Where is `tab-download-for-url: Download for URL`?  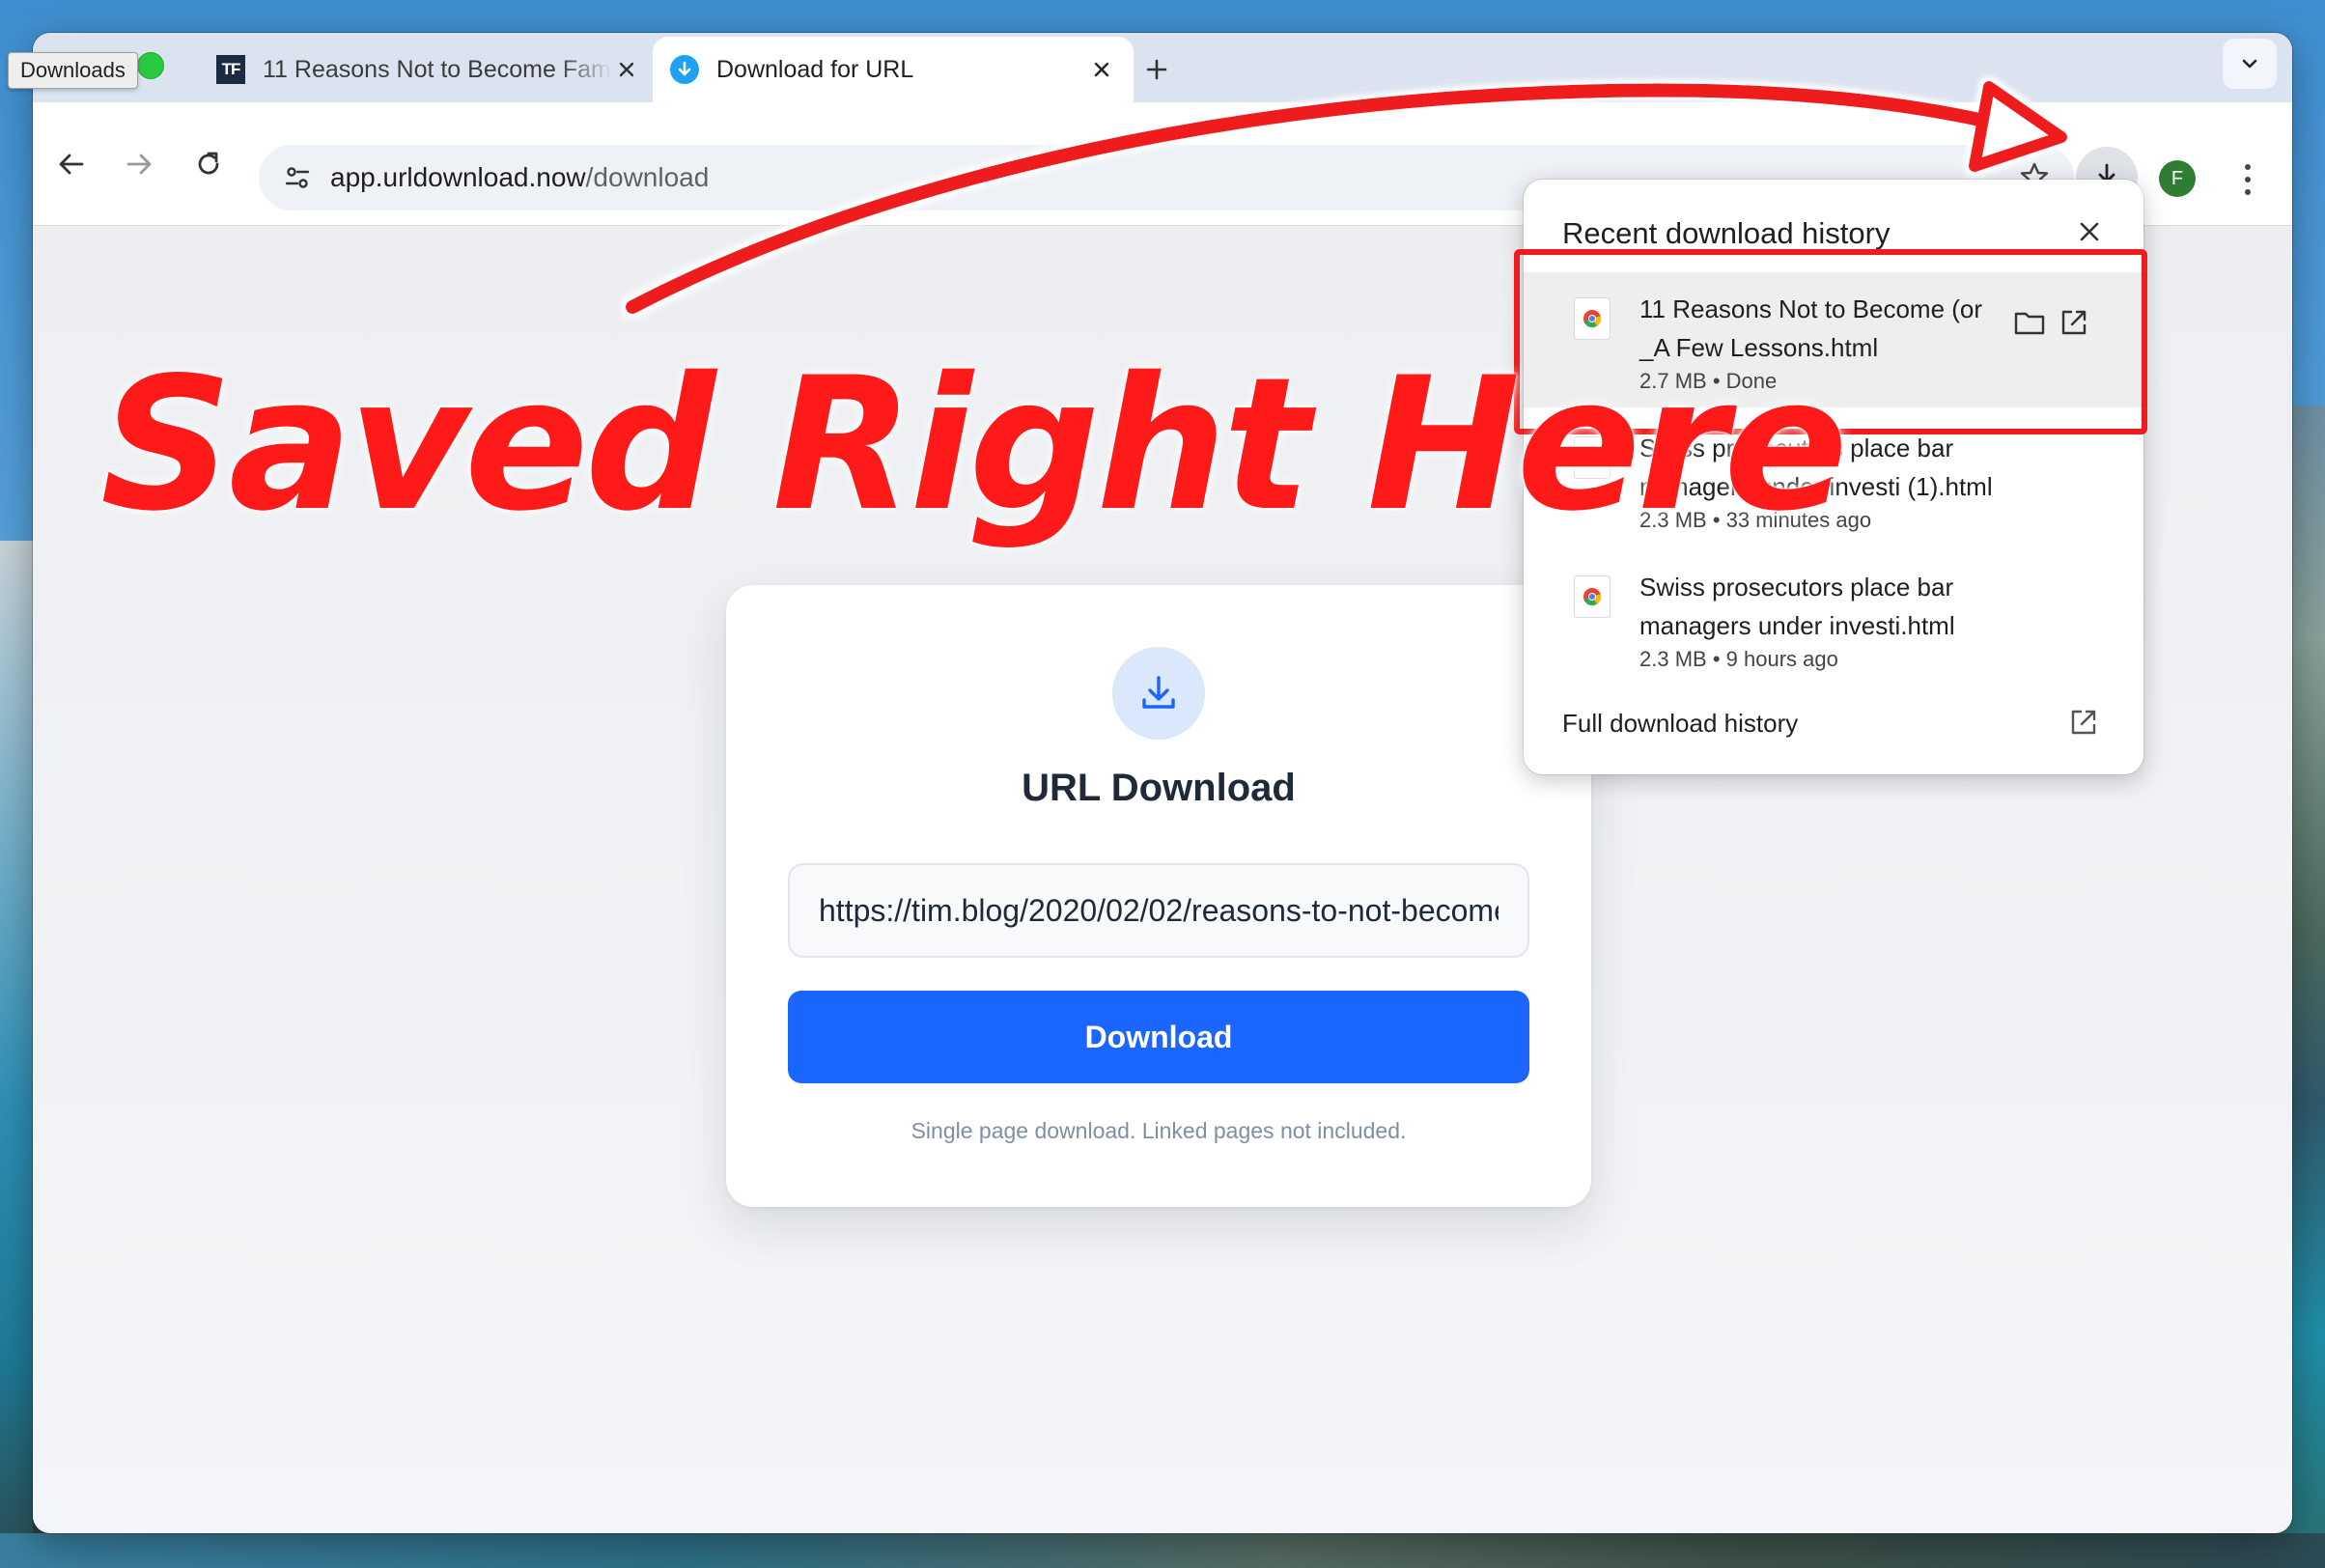
tab-download-for-url: Download for URL is located at coordinates (893, 69).